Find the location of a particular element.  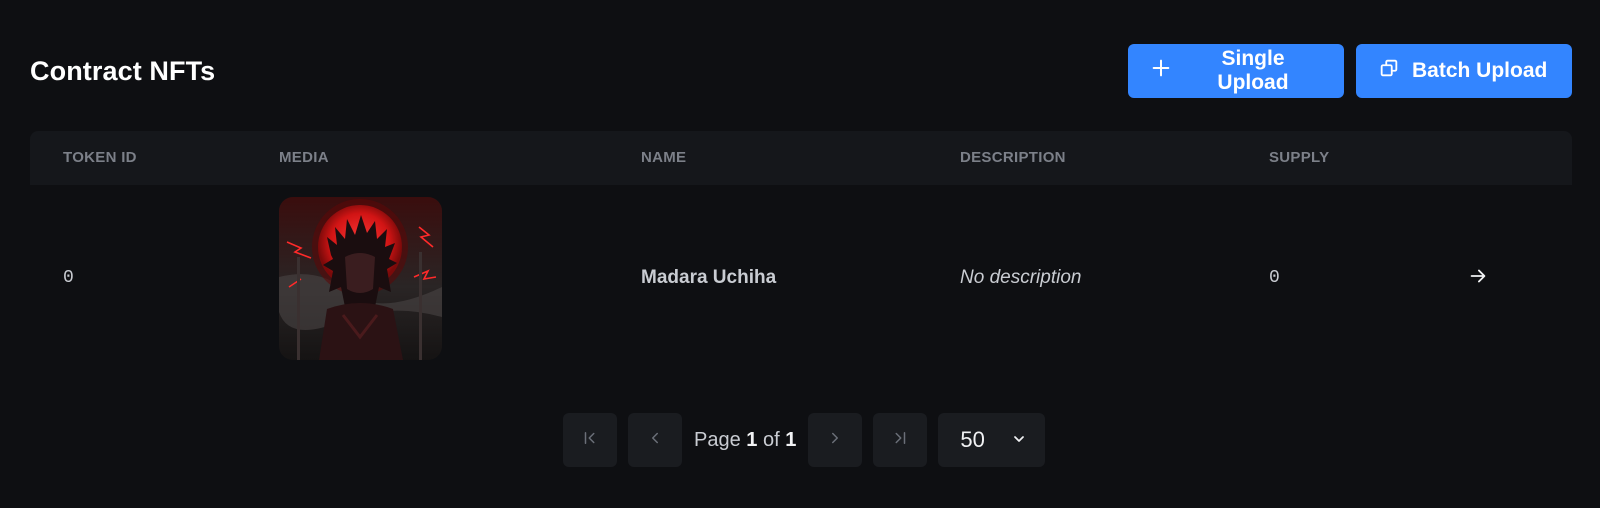

single-upload-button: Single Upload is located at coordinates (1236, 71).